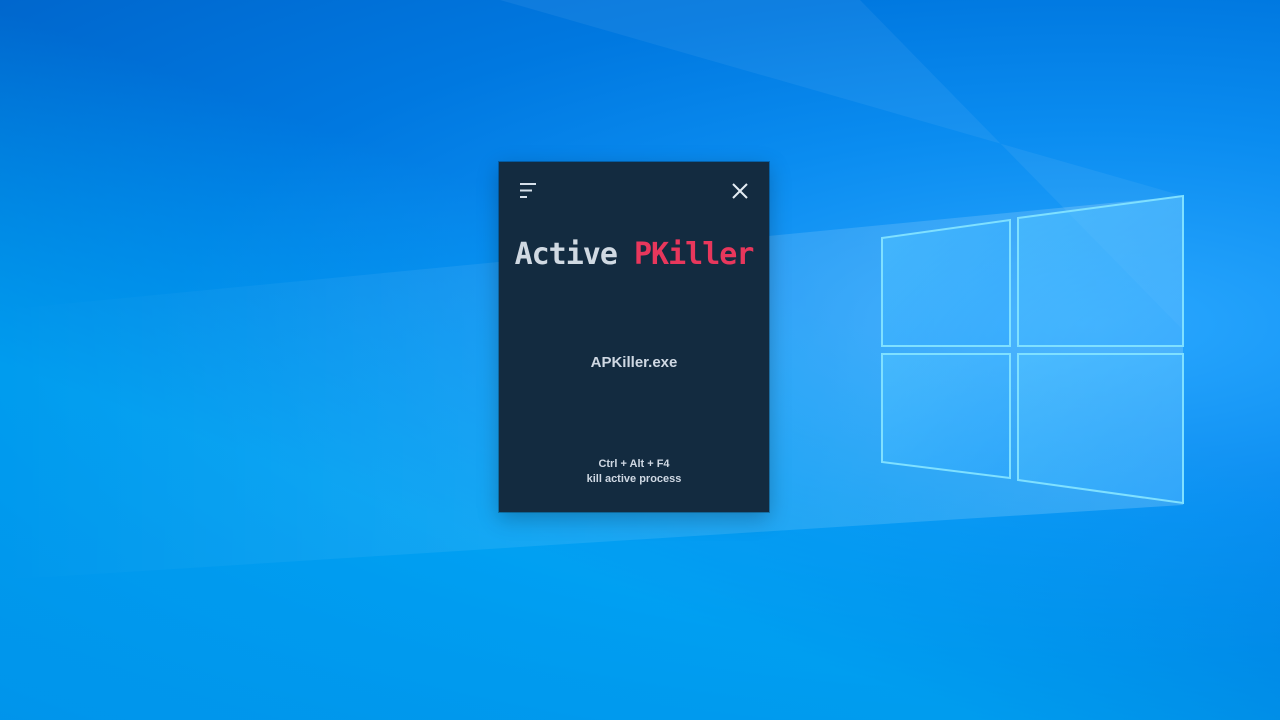  I want to click on close-icon, so click(740, 191).